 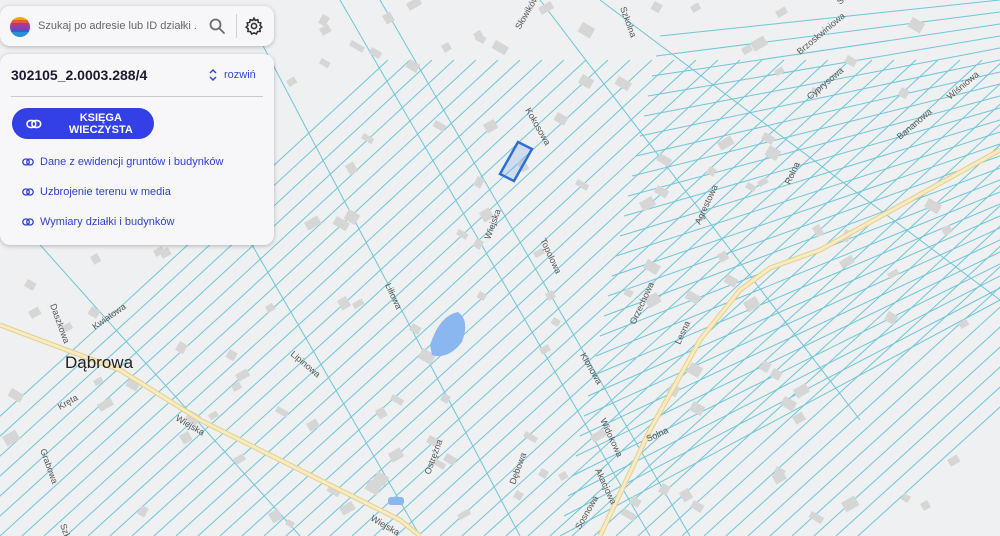 I want to click on link-uzbrojenie: Uzbrojenie terenu w media, so click(x=96, y=192).